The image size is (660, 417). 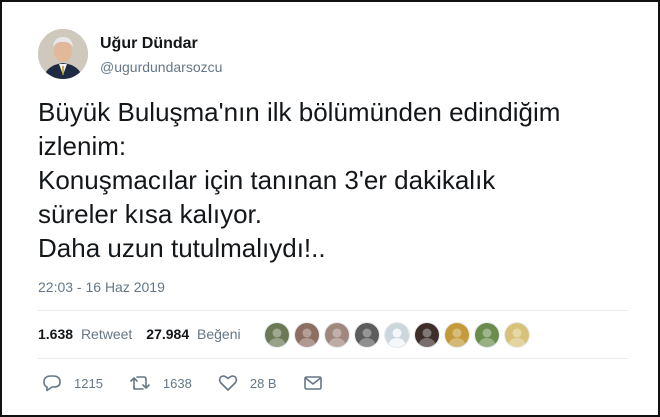 I want to click on engagement-stats: 1.638 Retweet 27.984 Beğeni, so click(x=146, y=334).